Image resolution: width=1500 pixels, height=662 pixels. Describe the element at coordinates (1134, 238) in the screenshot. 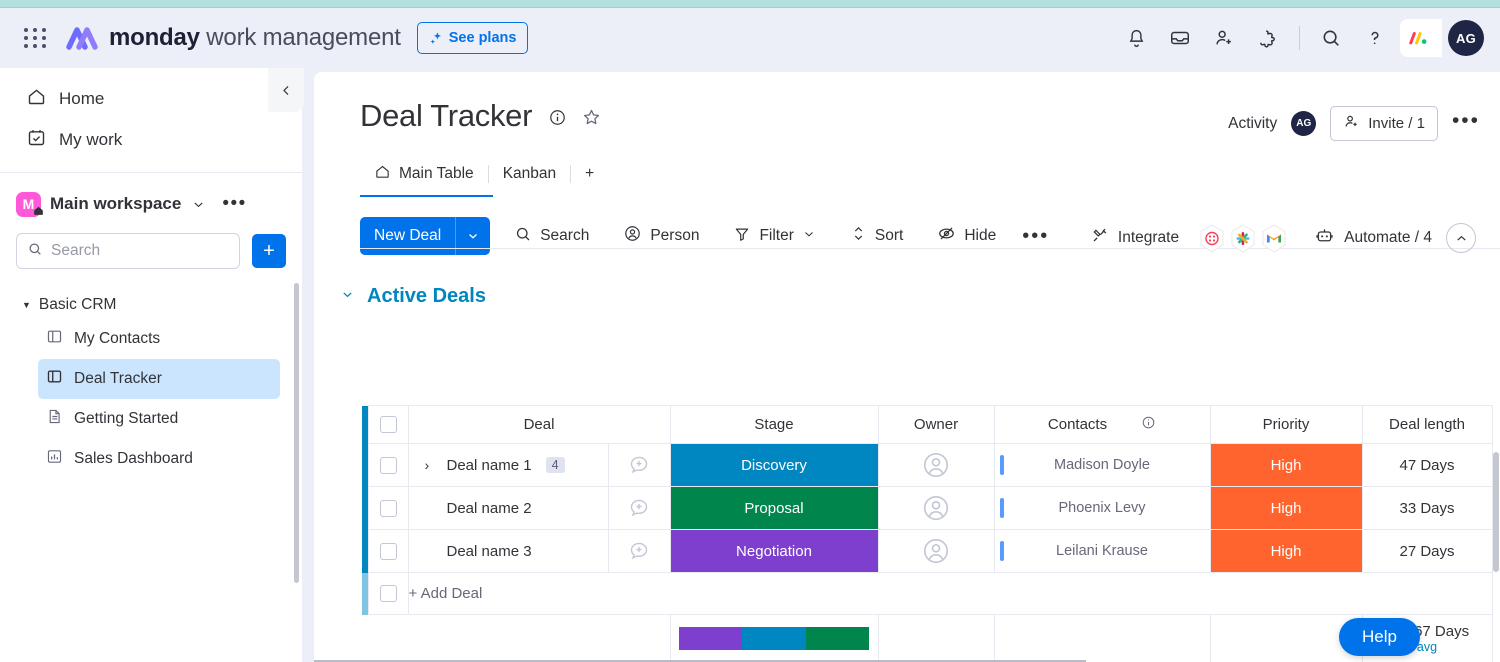

I see `integrate-button: Integrate` at that location.